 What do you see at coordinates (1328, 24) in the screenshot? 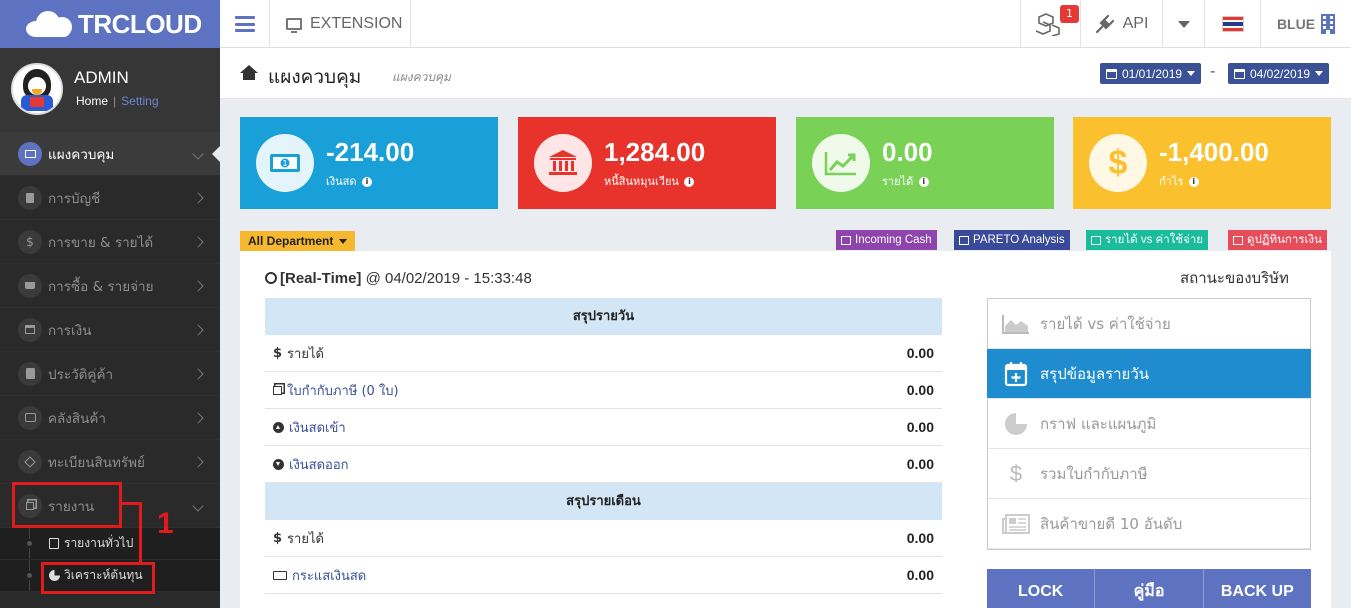
I see `building-icon` at bounding box center [1328, 24].